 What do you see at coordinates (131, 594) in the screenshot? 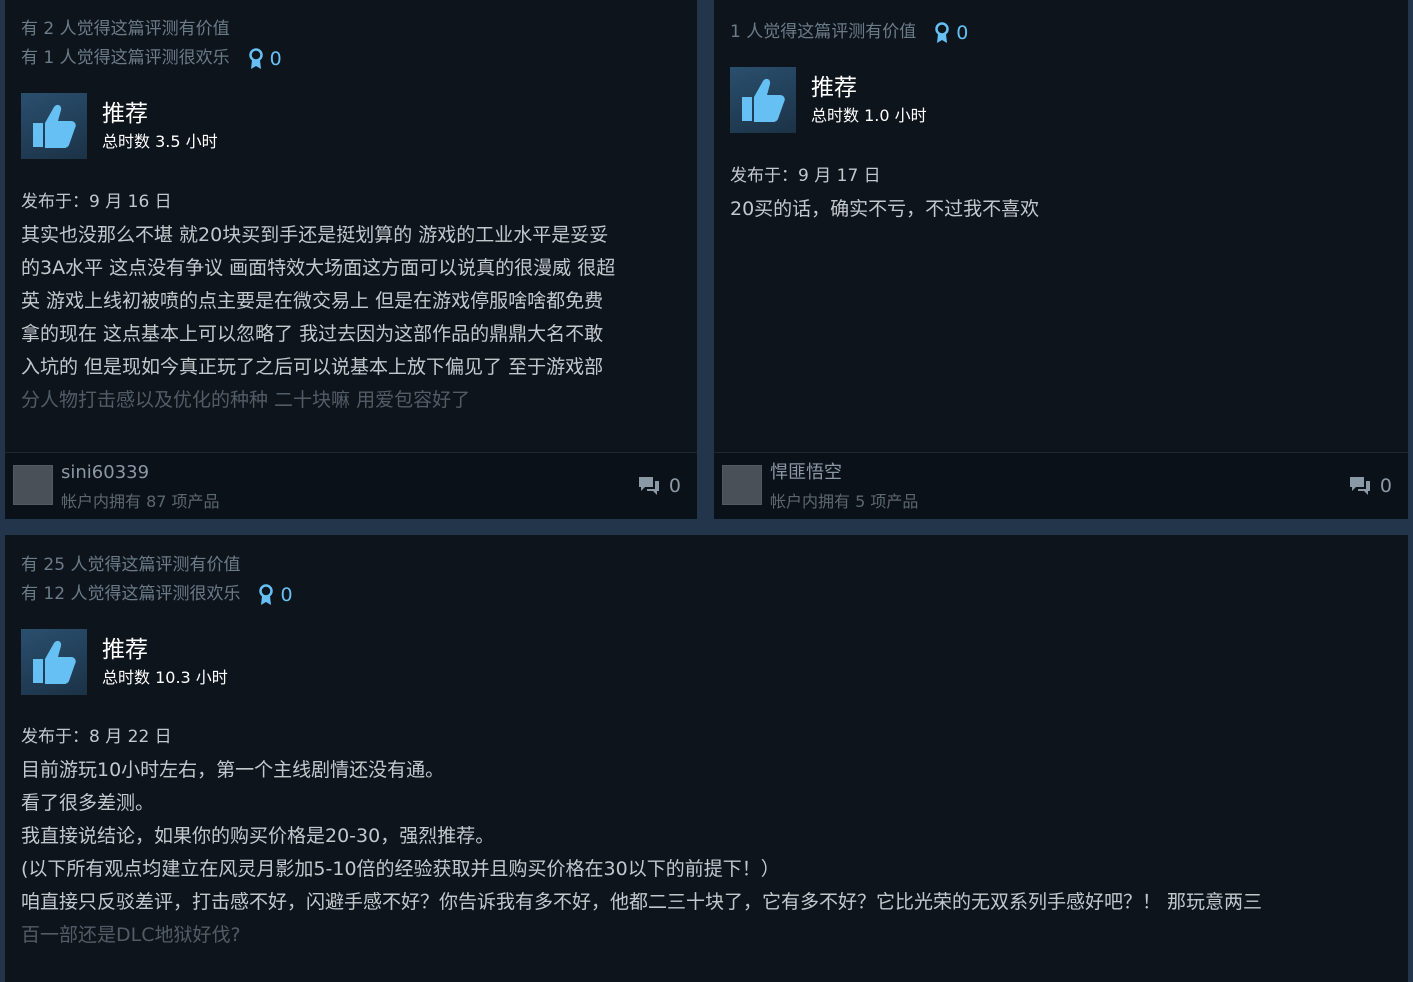
I see `funny-count: 有 12 人觉得这篇评测很欢乐` at bounding box center [131, 594].